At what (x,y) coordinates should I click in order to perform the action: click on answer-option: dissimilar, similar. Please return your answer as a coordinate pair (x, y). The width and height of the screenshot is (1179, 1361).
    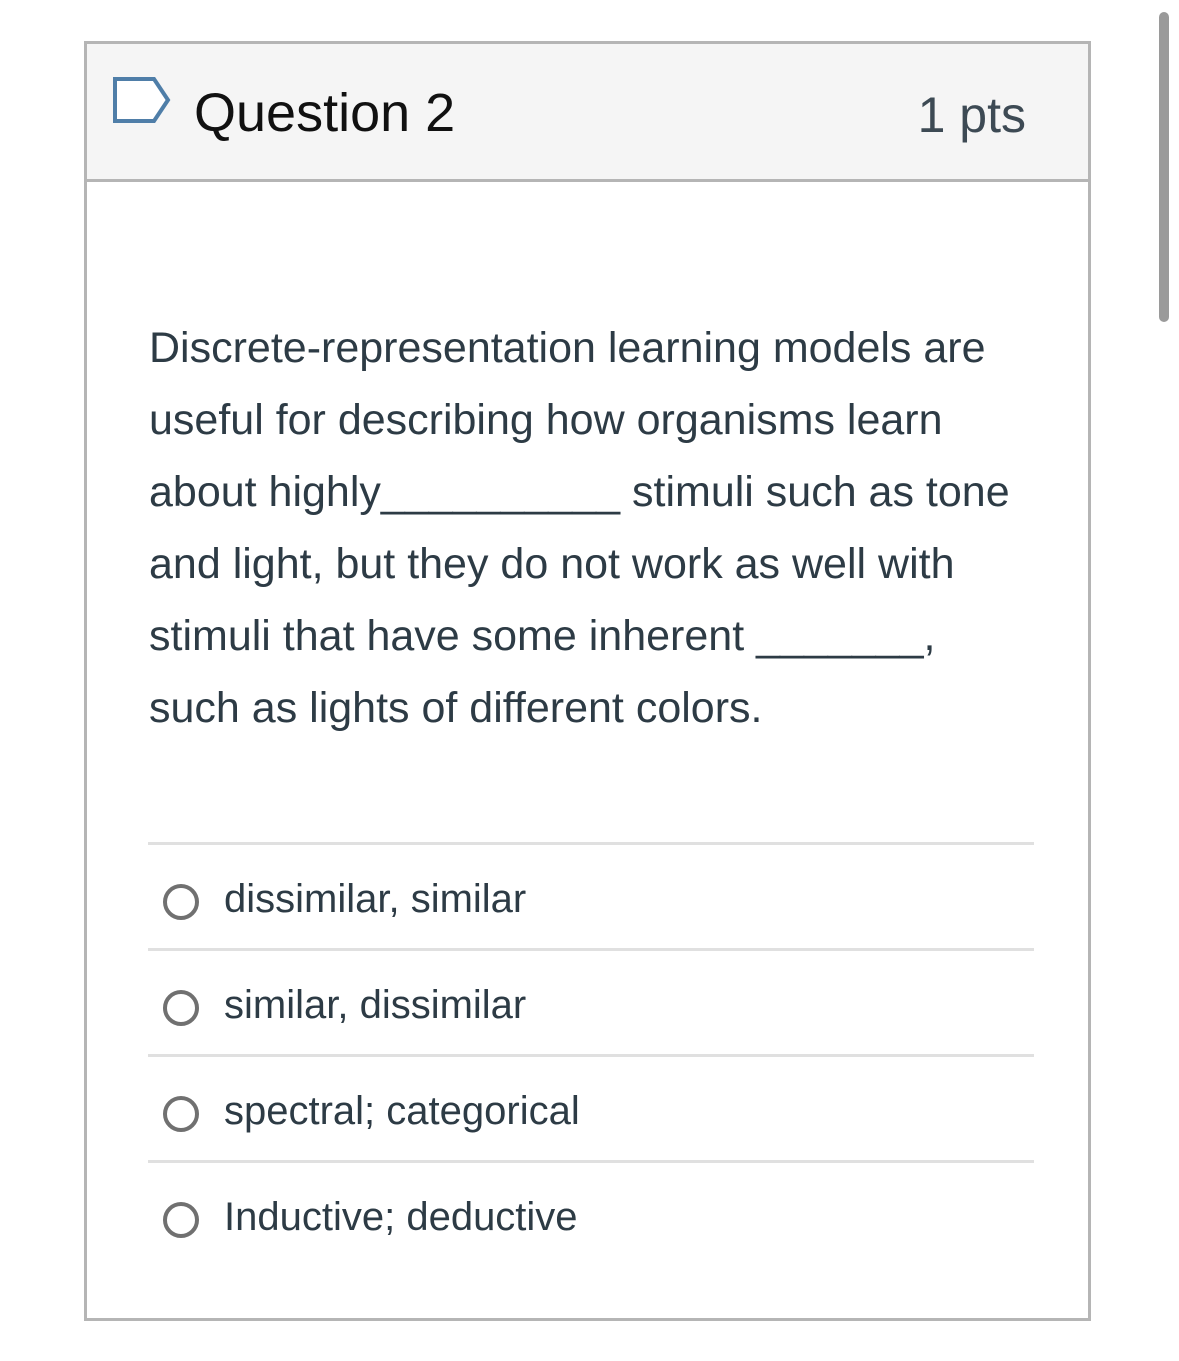
    Looking at the image, I should click on (591, 895).